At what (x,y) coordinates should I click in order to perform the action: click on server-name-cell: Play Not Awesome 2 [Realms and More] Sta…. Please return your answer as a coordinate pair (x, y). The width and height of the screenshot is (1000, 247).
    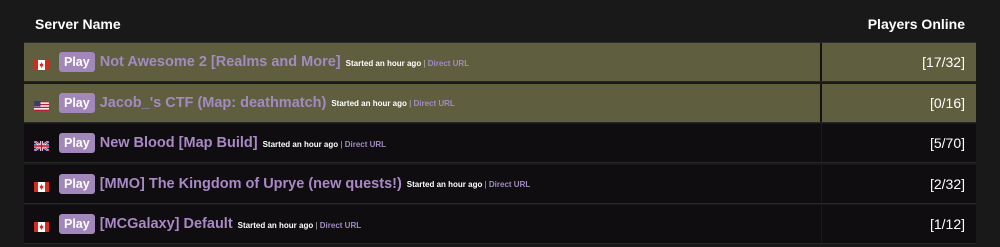
    Looking at the image, I should click on (423, 62).